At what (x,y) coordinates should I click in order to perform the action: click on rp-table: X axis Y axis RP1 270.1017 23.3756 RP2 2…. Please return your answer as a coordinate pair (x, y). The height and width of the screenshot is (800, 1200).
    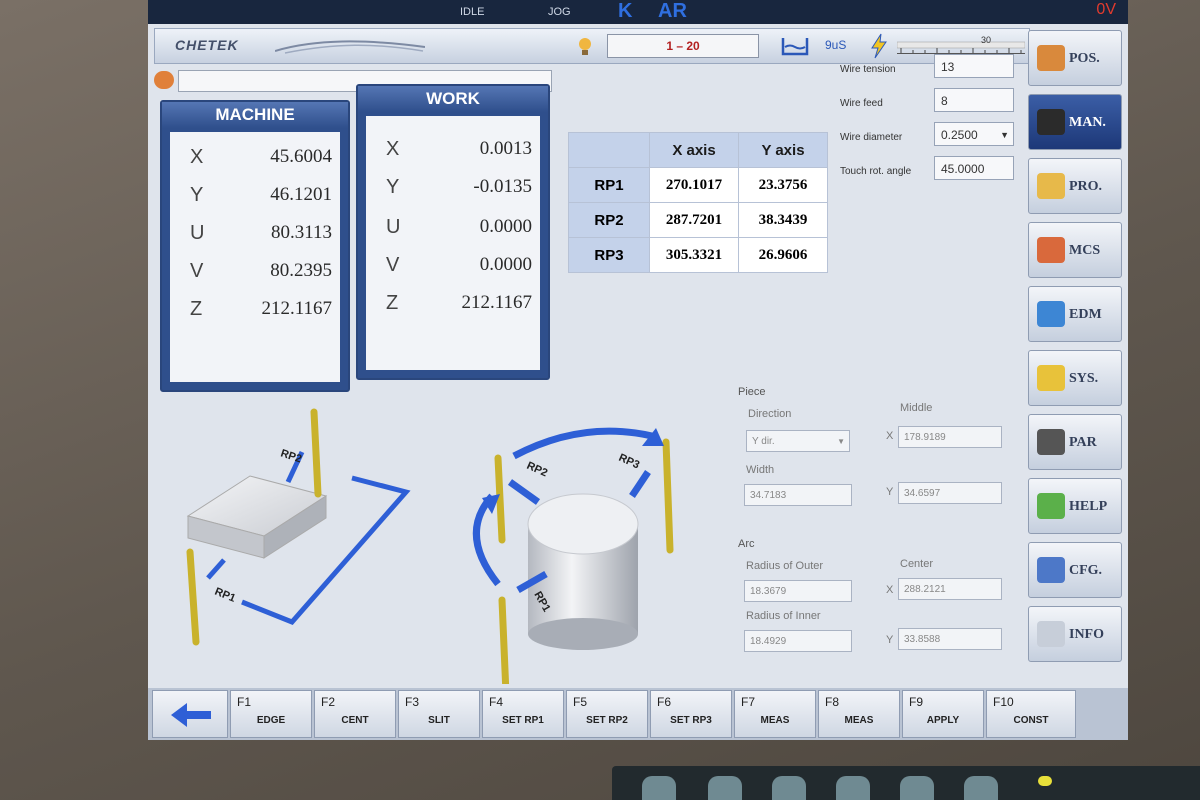
    Looking at the image, I should click on (698, 202).